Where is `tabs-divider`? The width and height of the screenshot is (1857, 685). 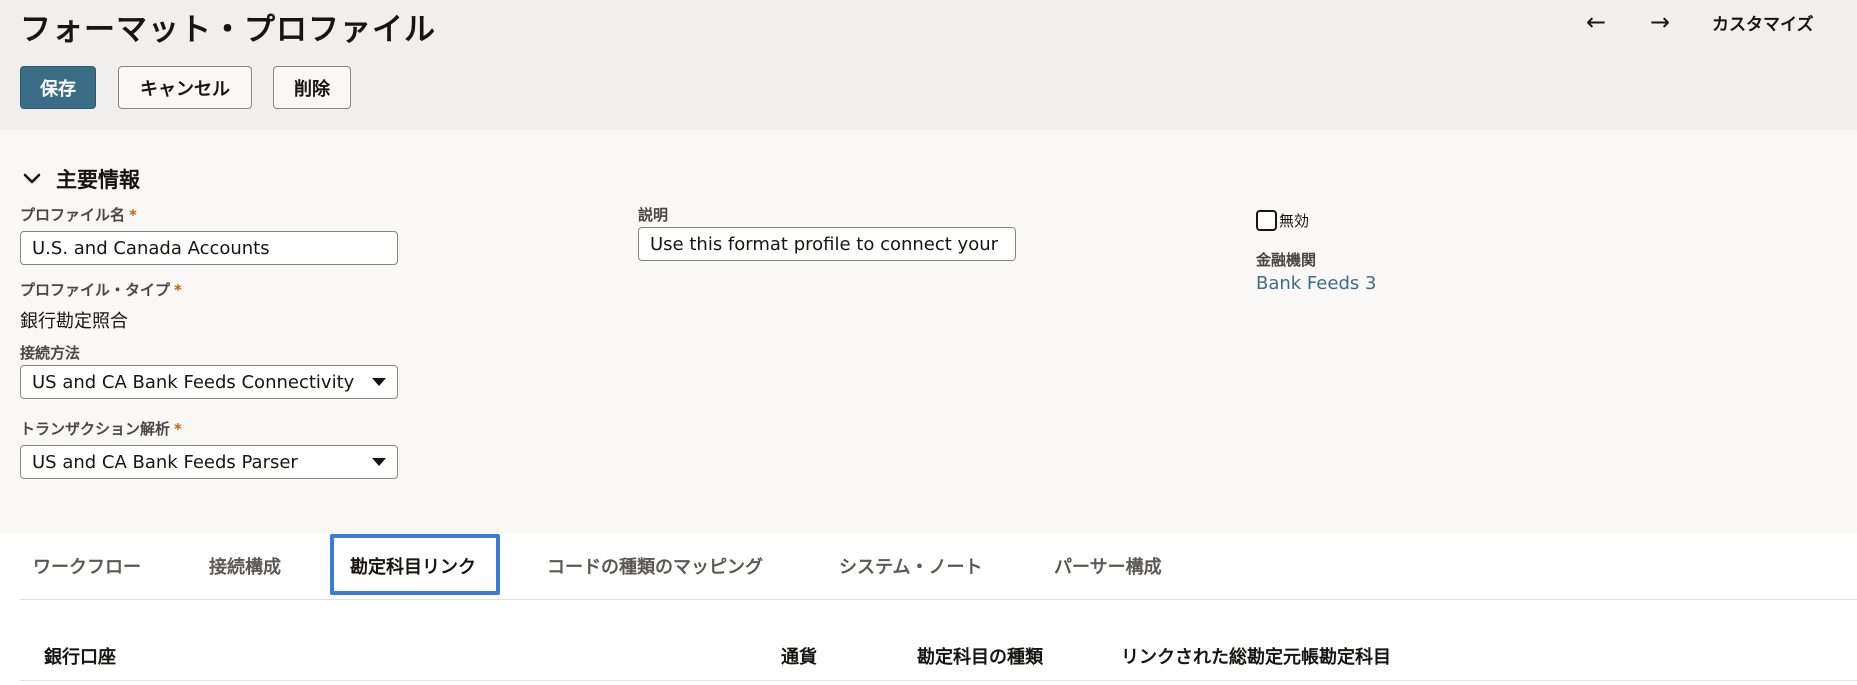 tabs-divider is located at coordinates (938, 599).